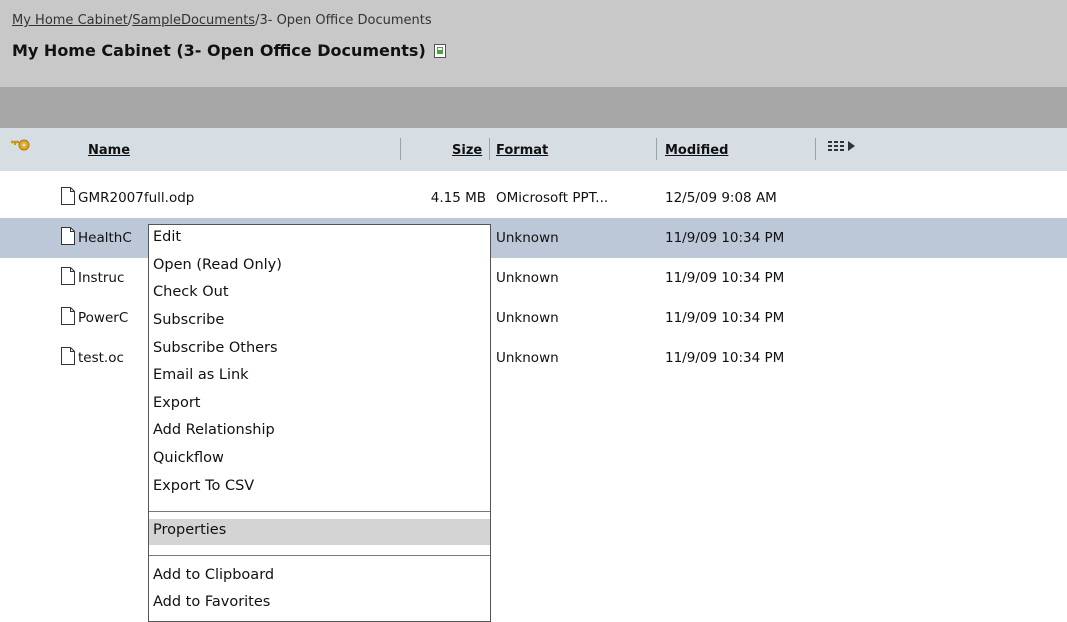 The height and width of the screenshot is (622, 1067). What do you see at coordinates (188, 458) in the screenshot?
I see `menu-item-label: Quickflow` at bounding box center [188, 458].